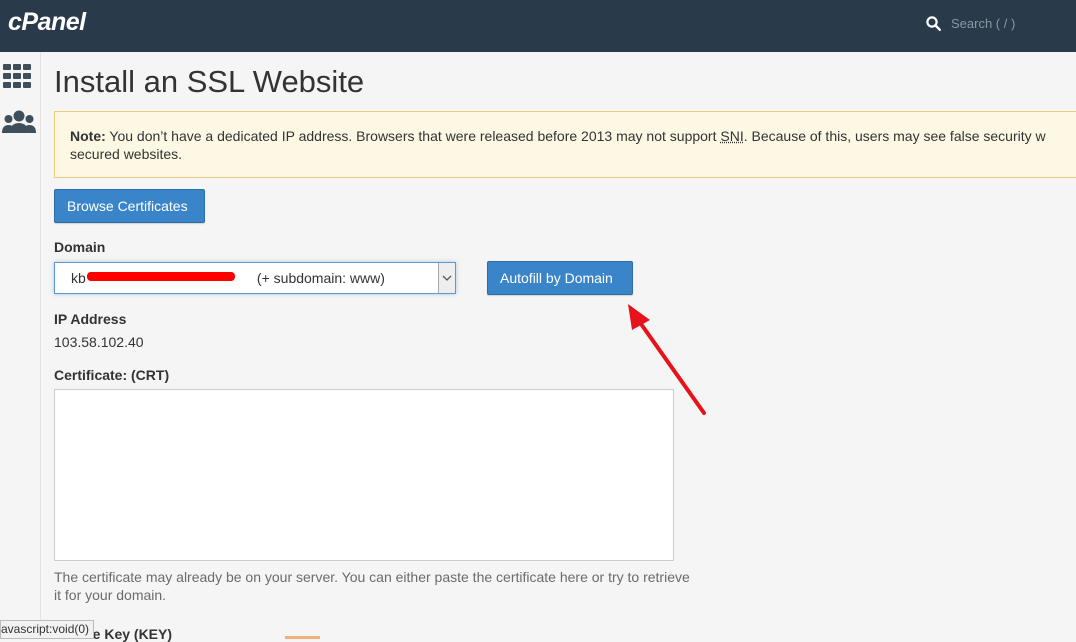 The height and width of the screenshot is (642, 1076). I want to click on domain-select: kb (+ subdomain: www), so click(255, 278).